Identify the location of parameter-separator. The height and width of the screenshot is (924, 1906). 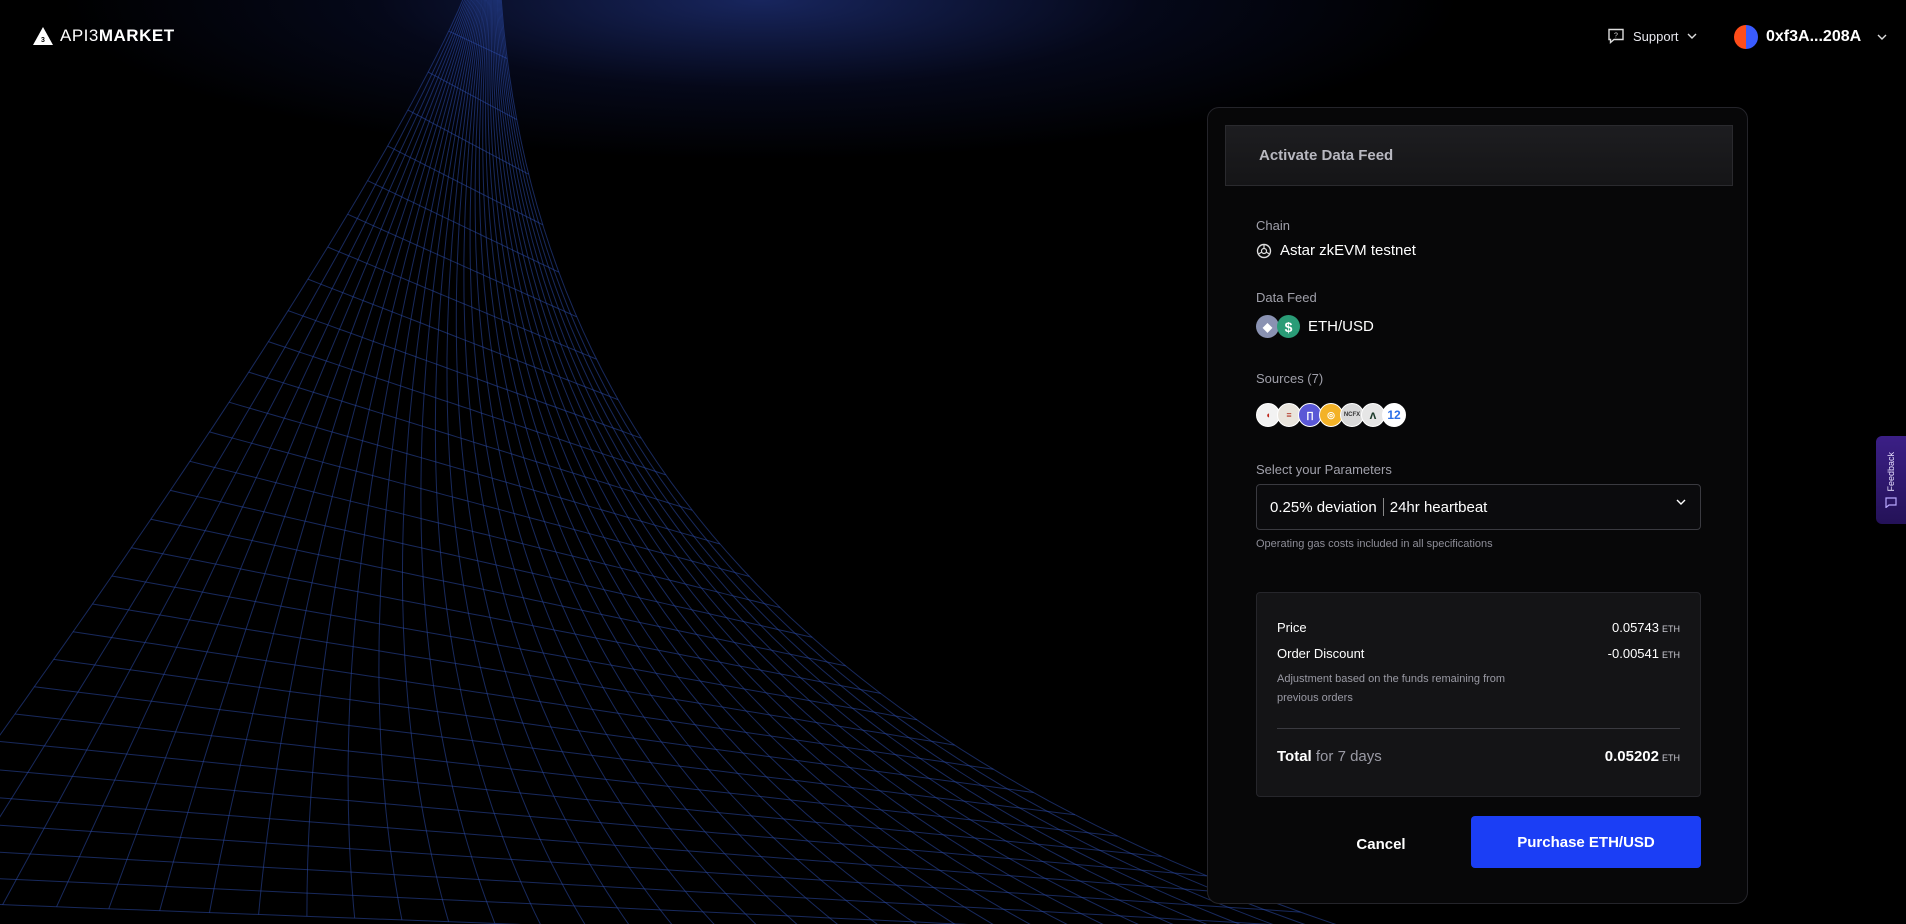
(1383, 507).